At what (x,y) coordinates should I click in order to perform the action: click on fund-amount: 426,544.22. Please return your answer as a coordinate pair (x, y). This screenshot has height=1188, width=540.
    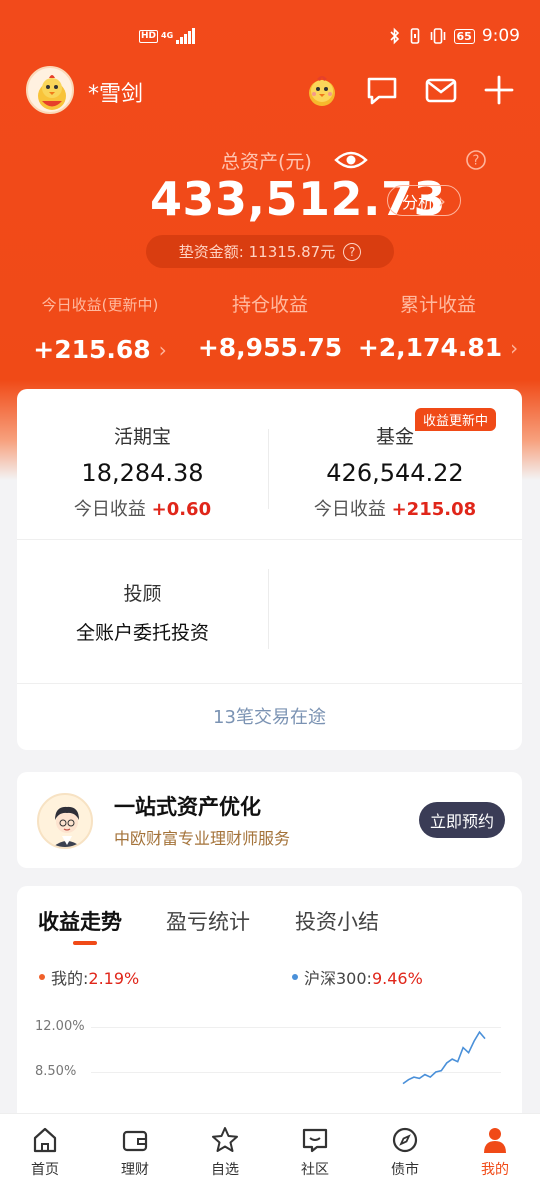
    Looking at the image, I should click on (395, 473).